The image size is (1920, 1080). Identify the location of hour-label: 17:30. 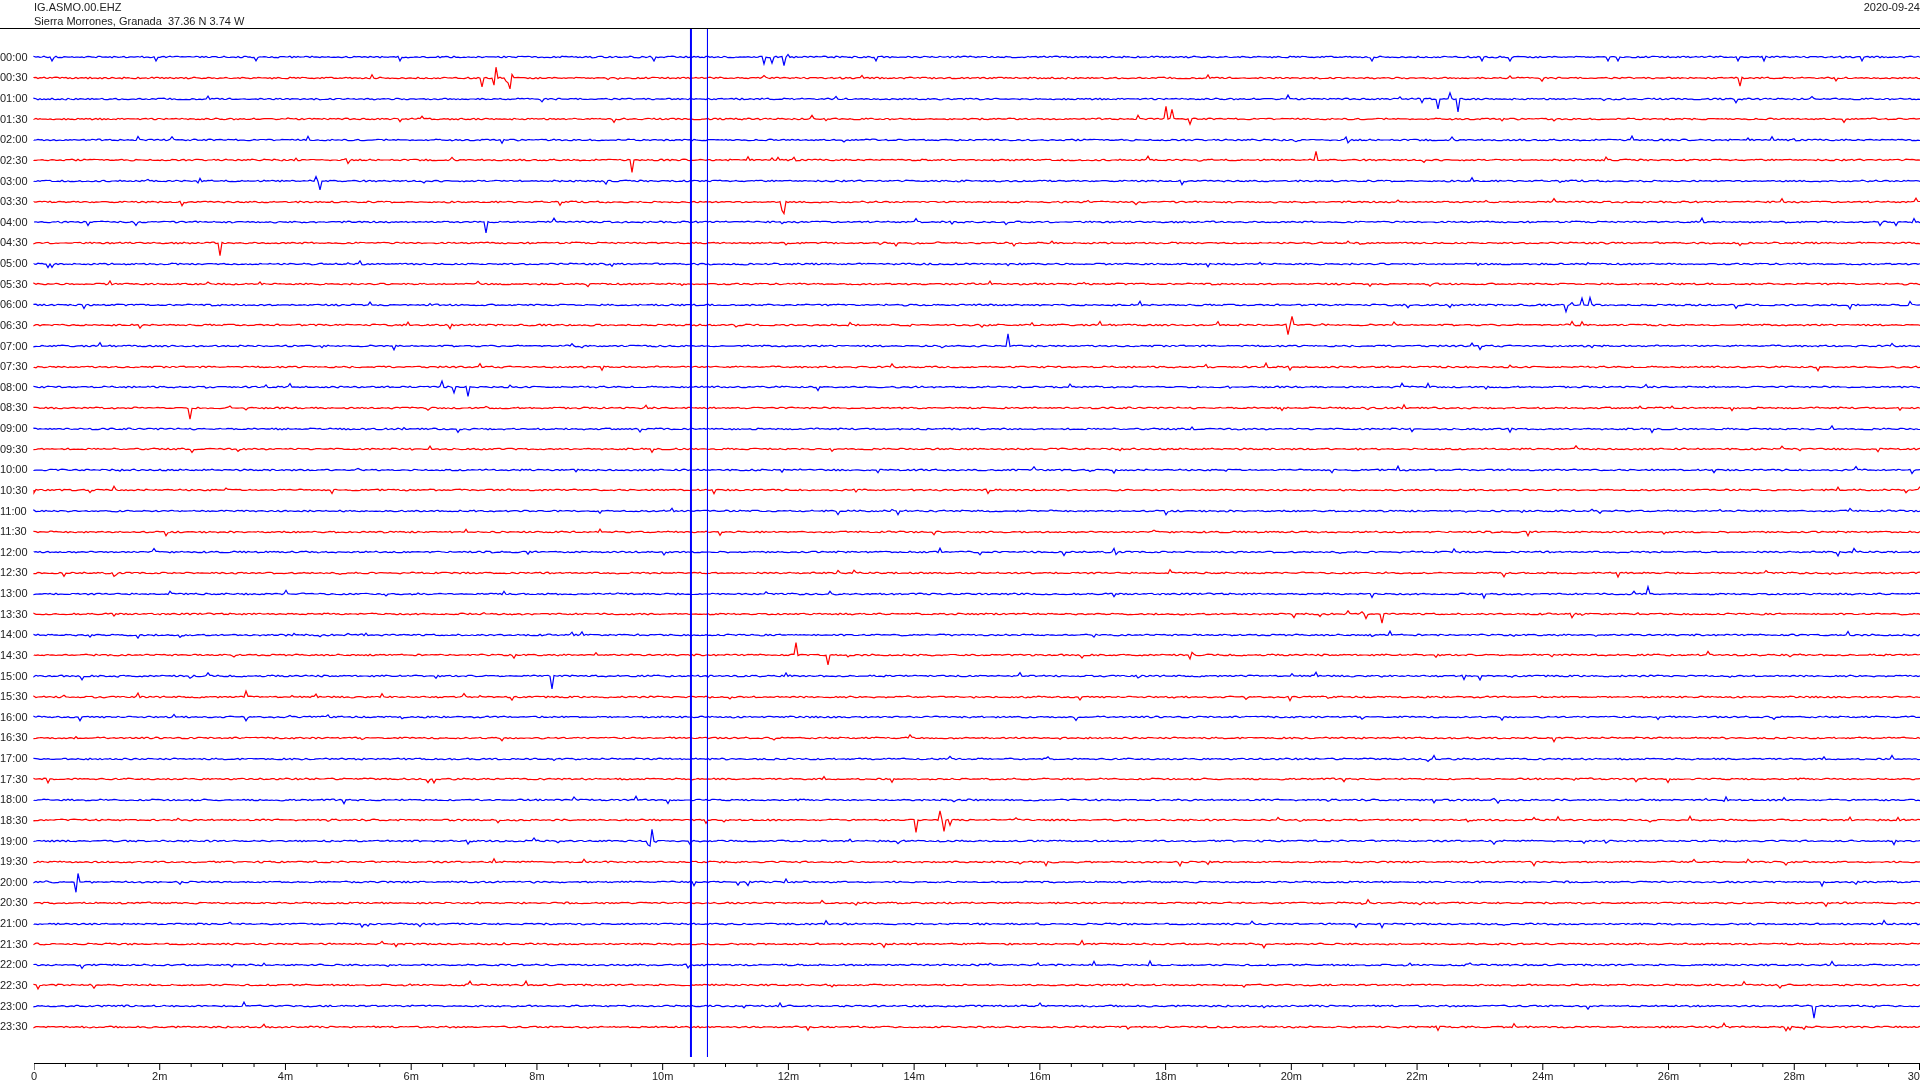
(14, 779).